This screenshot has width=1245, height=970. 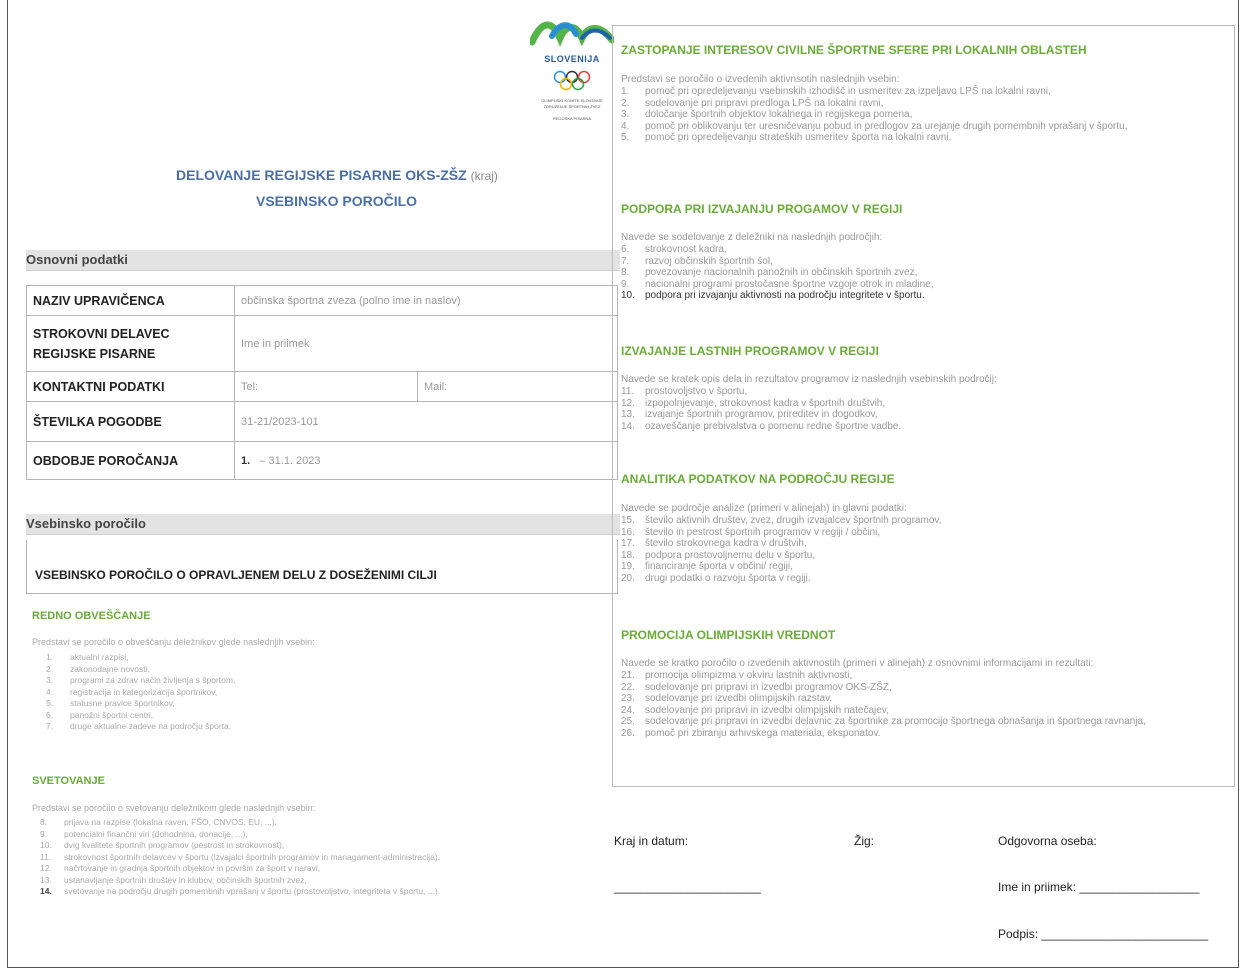 What do you see at coordinates (718, 555) in the screenshot?
I see `list-item: 18. podpora prostovoljnemu delu v športu,` at bounding box center [718, 555].